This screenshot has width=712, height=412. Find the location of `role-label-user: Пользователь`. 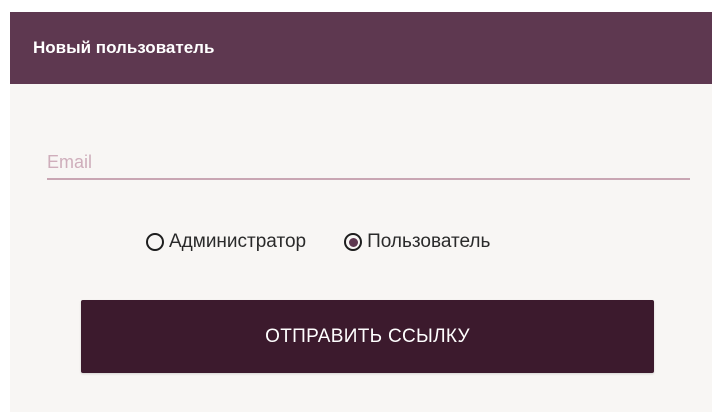

role-label-user: Пользователь is located at coordinates (429, 241).